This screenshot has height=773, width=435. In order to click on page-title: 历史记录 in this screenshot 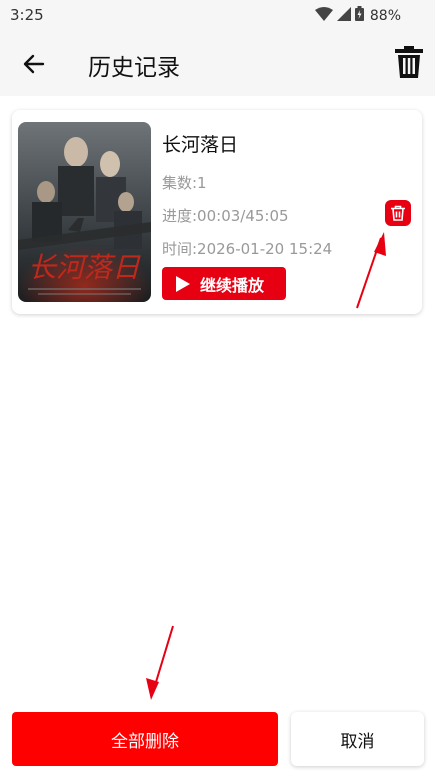, I will do `click(134, 68)`.